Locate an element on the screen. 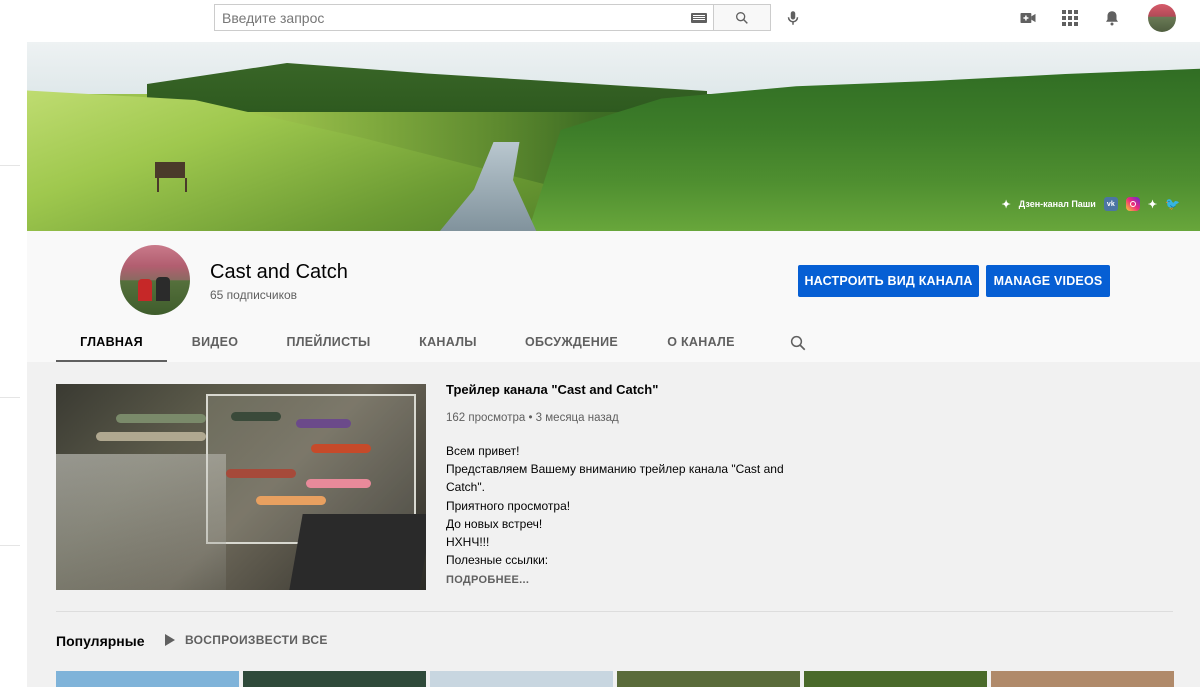 The image size is (1200, 687). customize-channel-button: НАСТРОИТЬ ВИД КАНАЛА is located at coordinates (888, 281).